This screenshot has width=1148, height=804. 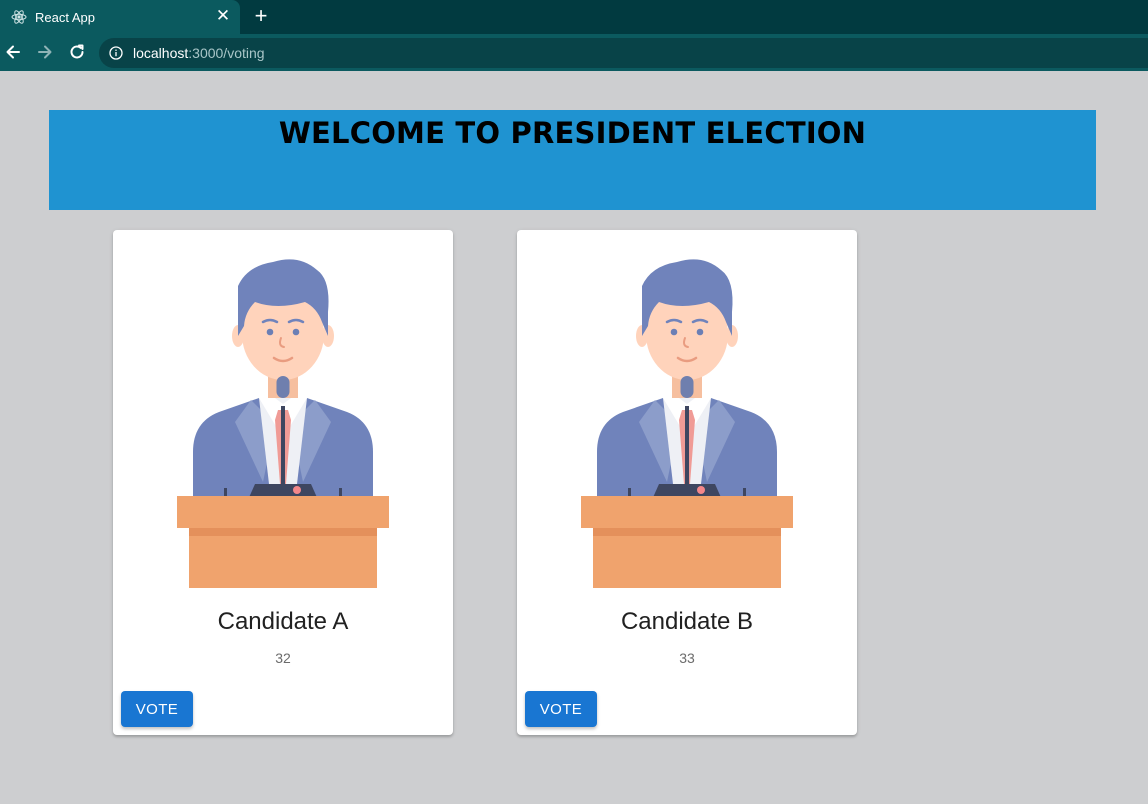 What do you see at coordinates (283, 658) in the screenshot?
I see `vote-count: 32` at bounding box center [283, 658].